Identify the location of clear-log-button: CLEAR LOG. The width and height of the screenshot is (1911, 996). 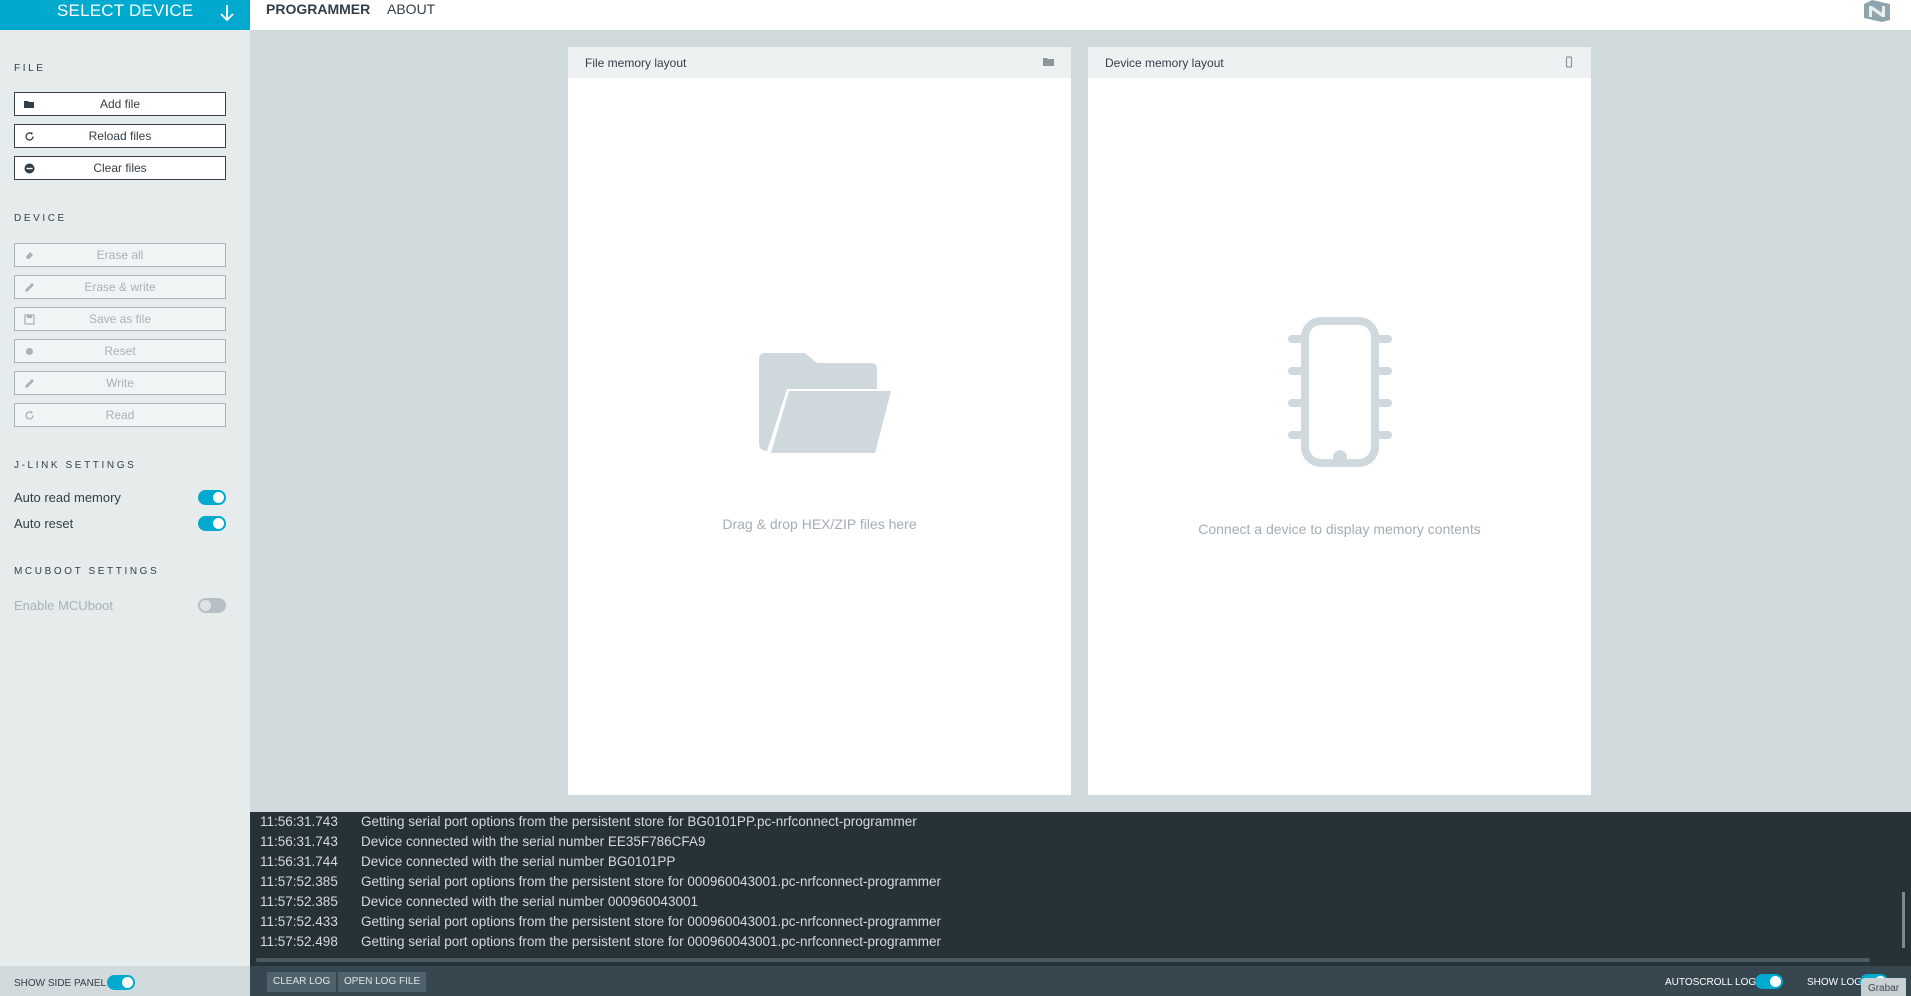
(302, 982).